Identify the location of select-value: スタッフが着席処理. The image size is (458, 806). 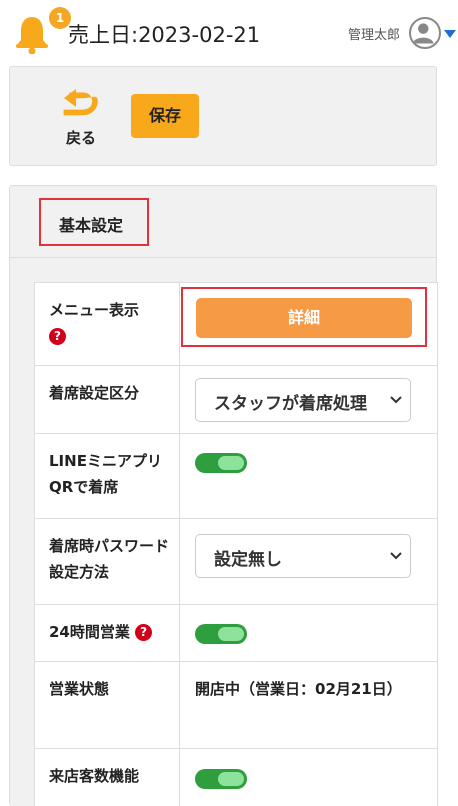
(290, 404).